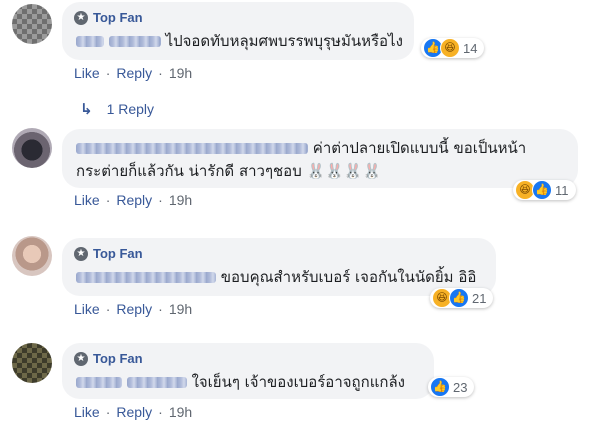 This screenshot has height=426, width=590. Describe the element at coordinates (130, 109) in the screenshot. I see `replies-label: 1 Reply` at that location.